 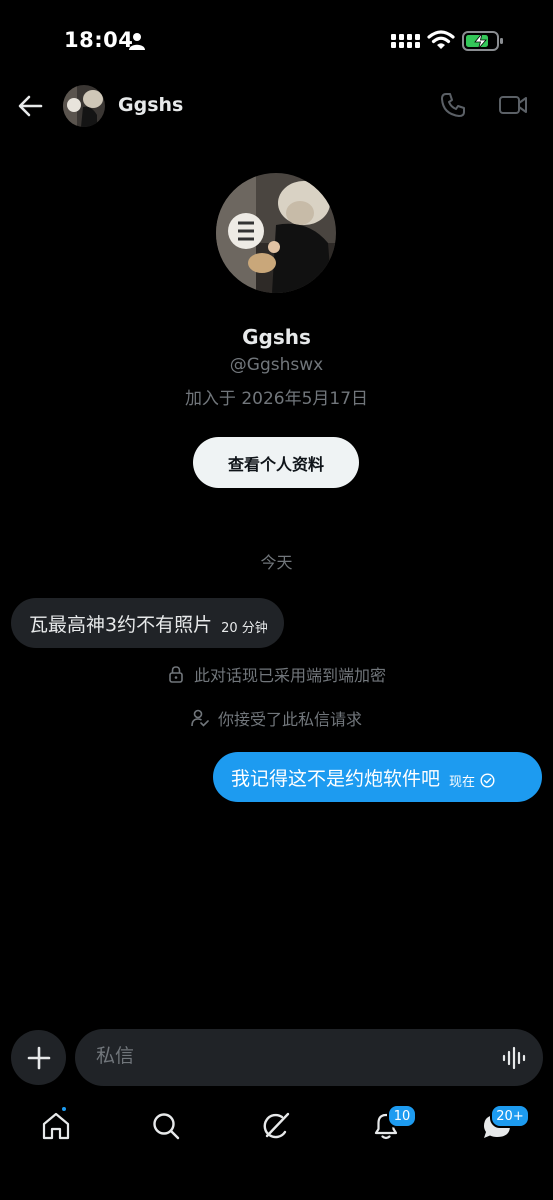 I want to click on video-call-icon, so click(x=513, y=105).